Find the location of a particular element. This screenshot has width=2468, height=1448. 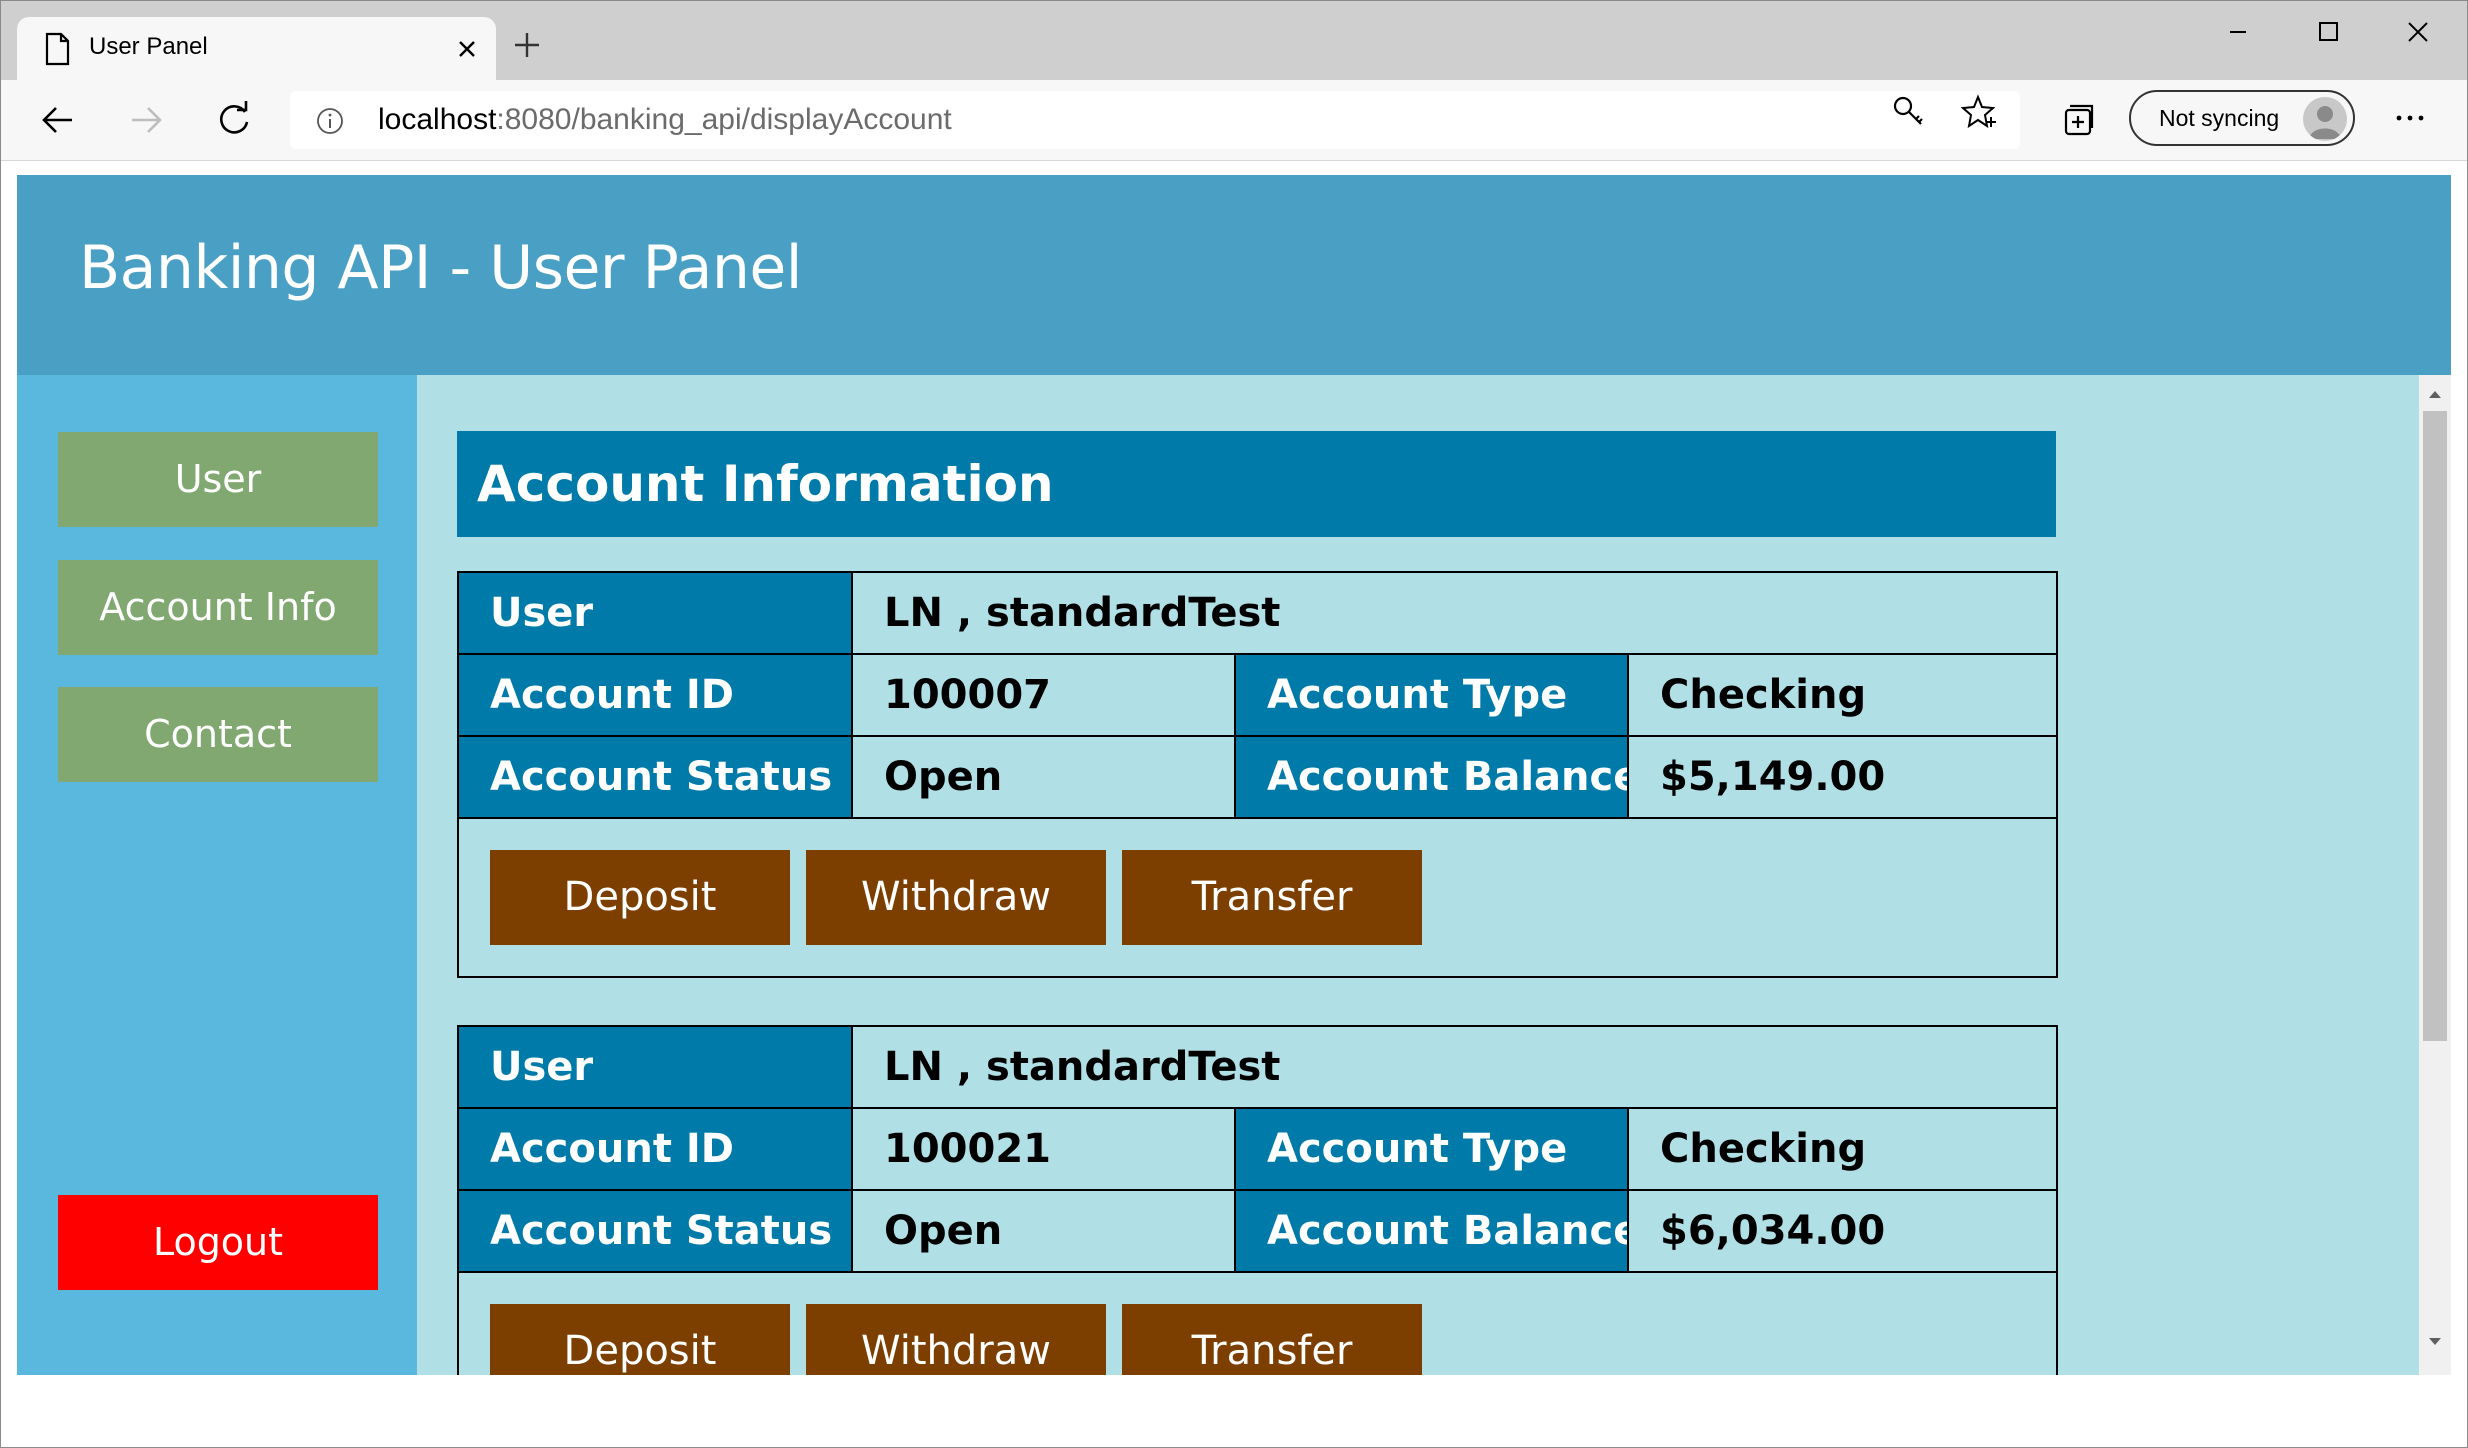

avatar is located at coordinates (2325, 119).